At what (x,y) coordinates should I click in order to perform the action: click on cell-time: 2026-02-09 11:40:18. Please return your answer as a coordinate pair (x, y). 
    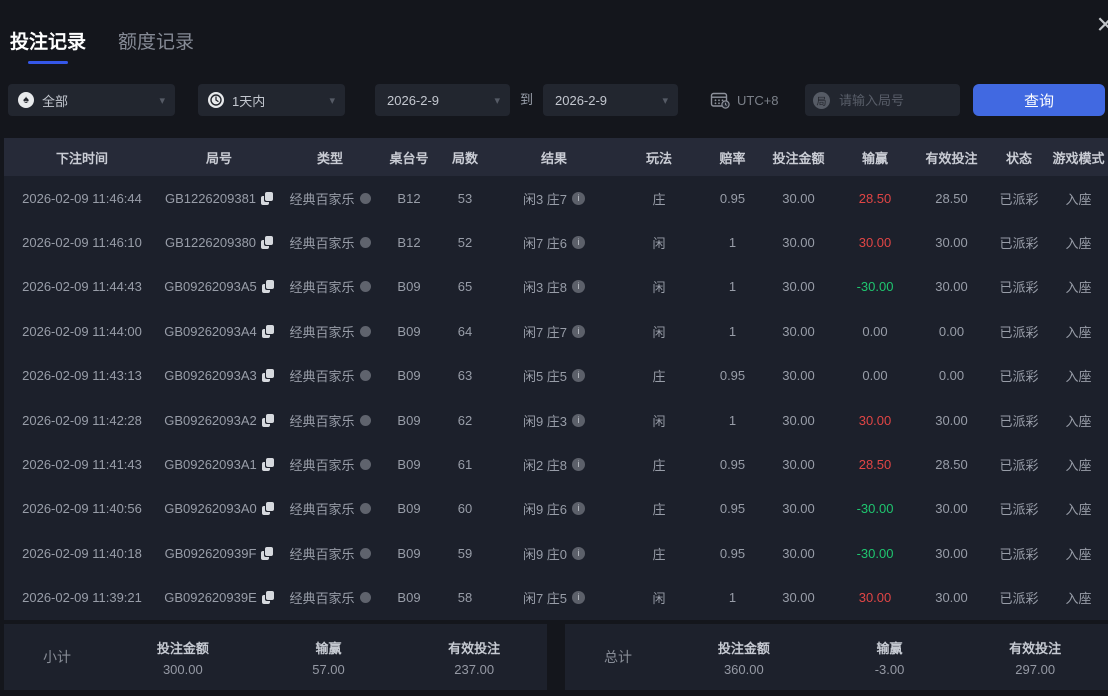
    Looking at the image, I should click on (82, 553).